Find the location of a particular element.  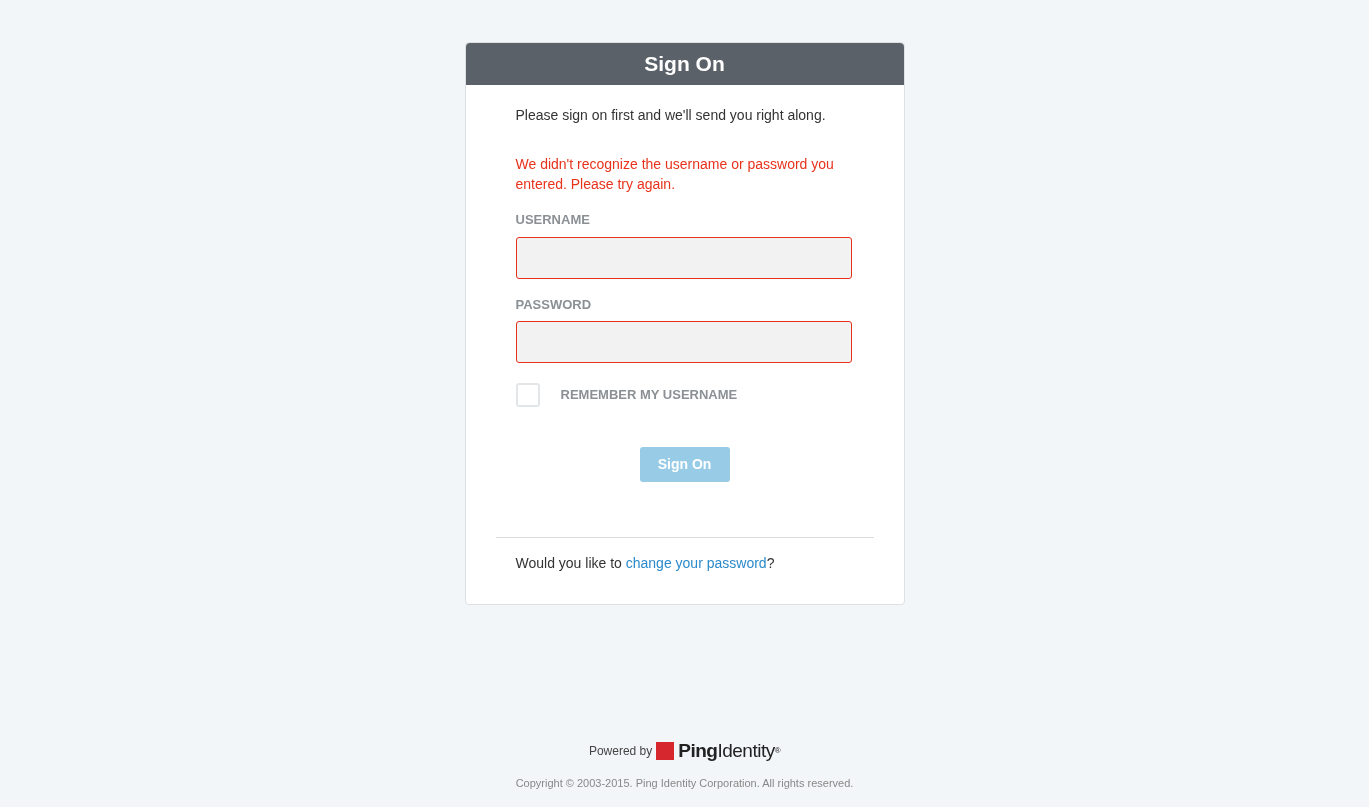

change-password-prompt: Would you like to change your password? is located at coordinates (645, 563).